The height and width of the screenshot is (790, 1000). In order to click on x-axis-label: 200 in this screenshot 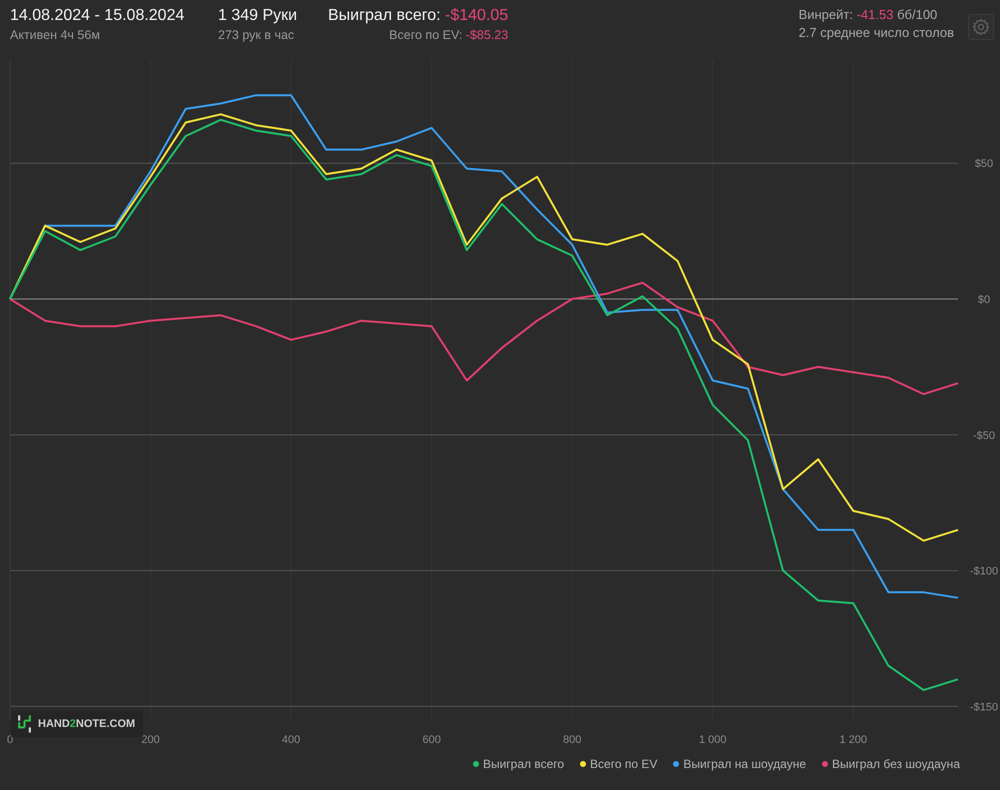, I will do `click(150, 740)`.